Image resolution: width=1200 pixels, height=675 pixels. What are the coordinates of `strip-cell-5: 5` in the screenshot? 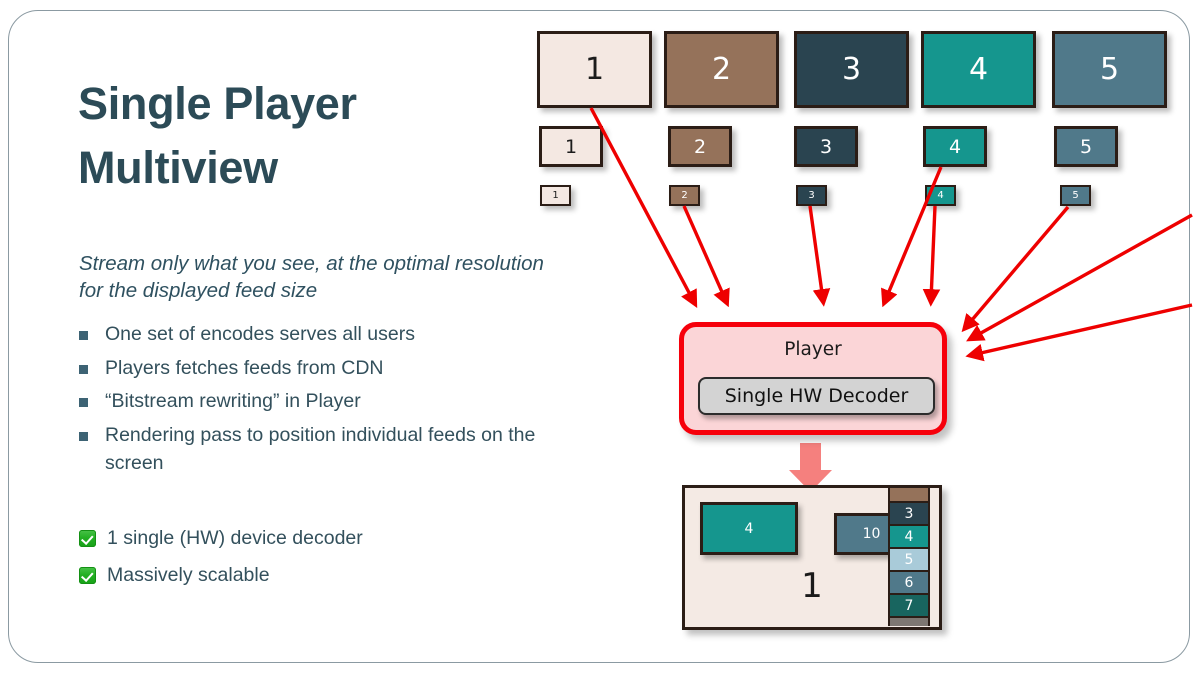 It's located at (909, 560).